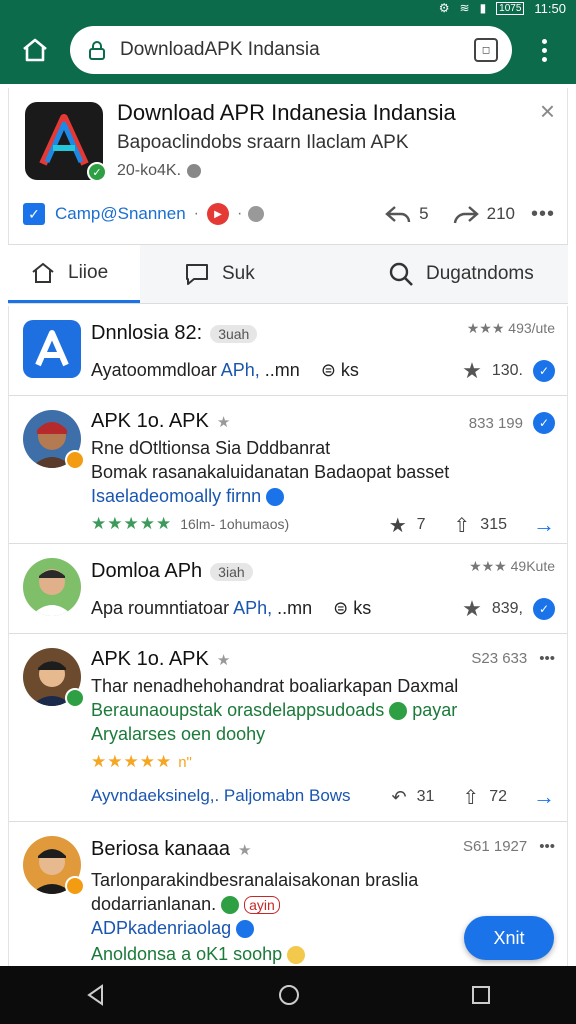  I want to click on campaign-link: Camp@Snannen, so click(120, 214).